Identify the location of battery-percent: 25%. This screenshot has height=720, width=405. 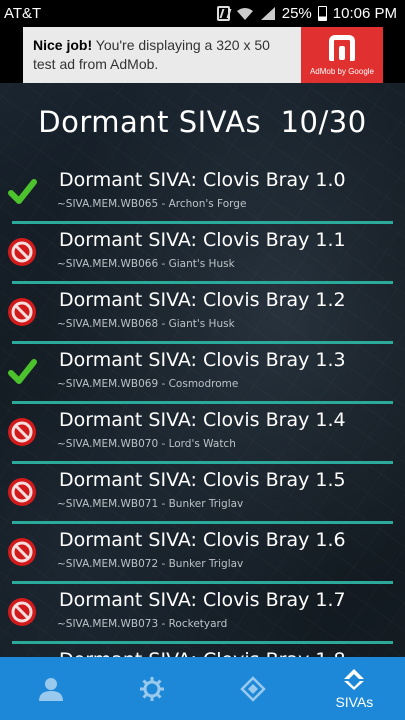
(296, 13).